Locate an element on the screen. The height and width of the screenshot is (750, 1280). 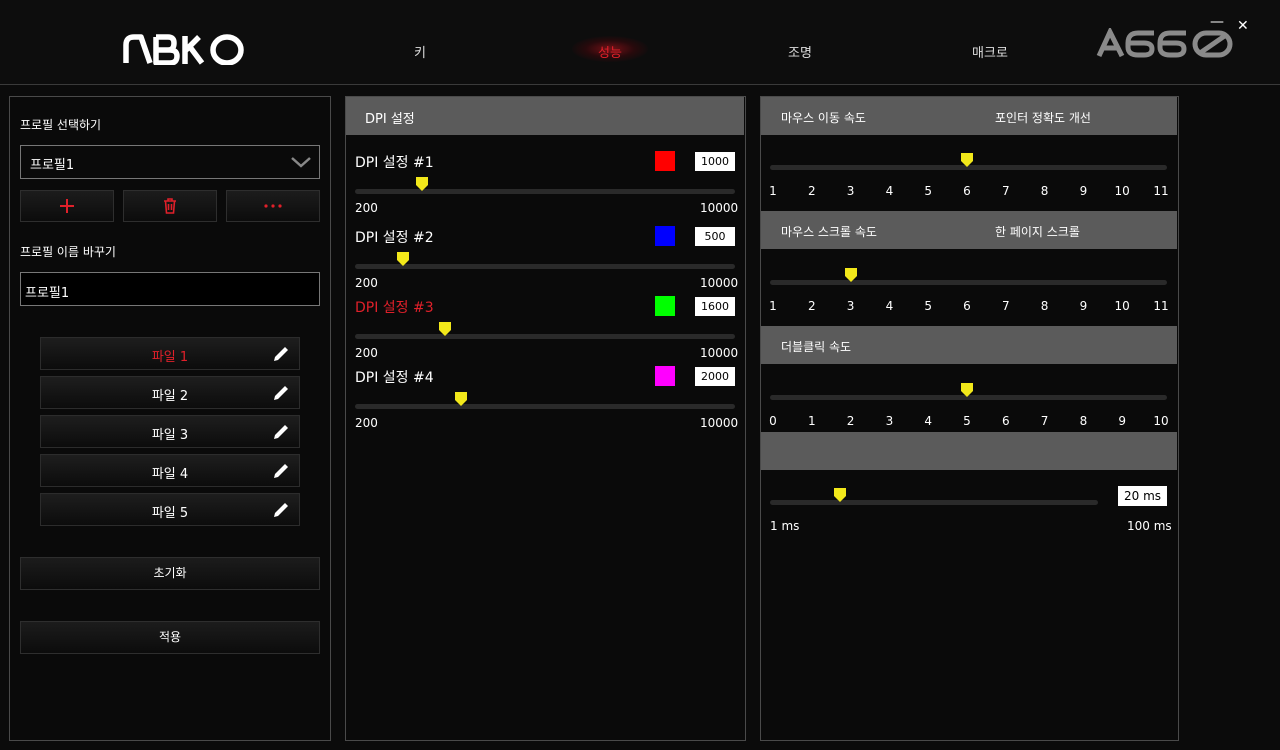
tab-lighting: 조명 is located at coordinates (800, 51).